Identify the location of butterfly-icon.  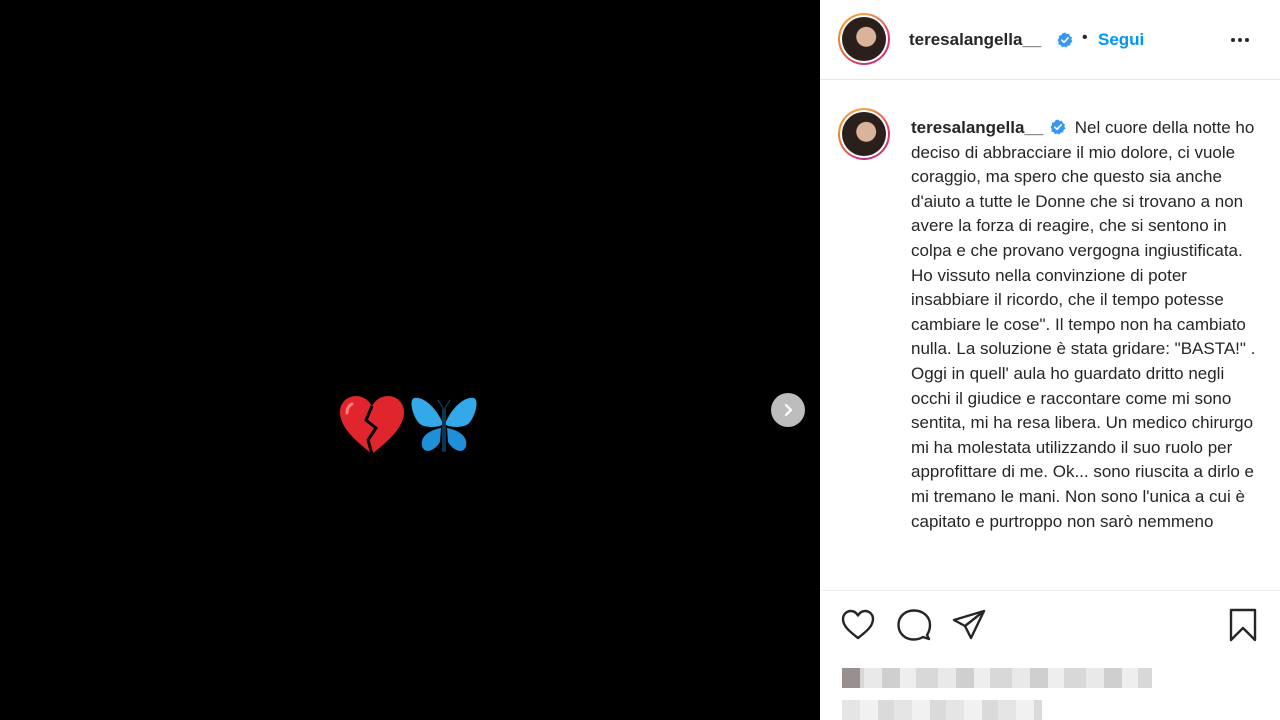
(444, 424).